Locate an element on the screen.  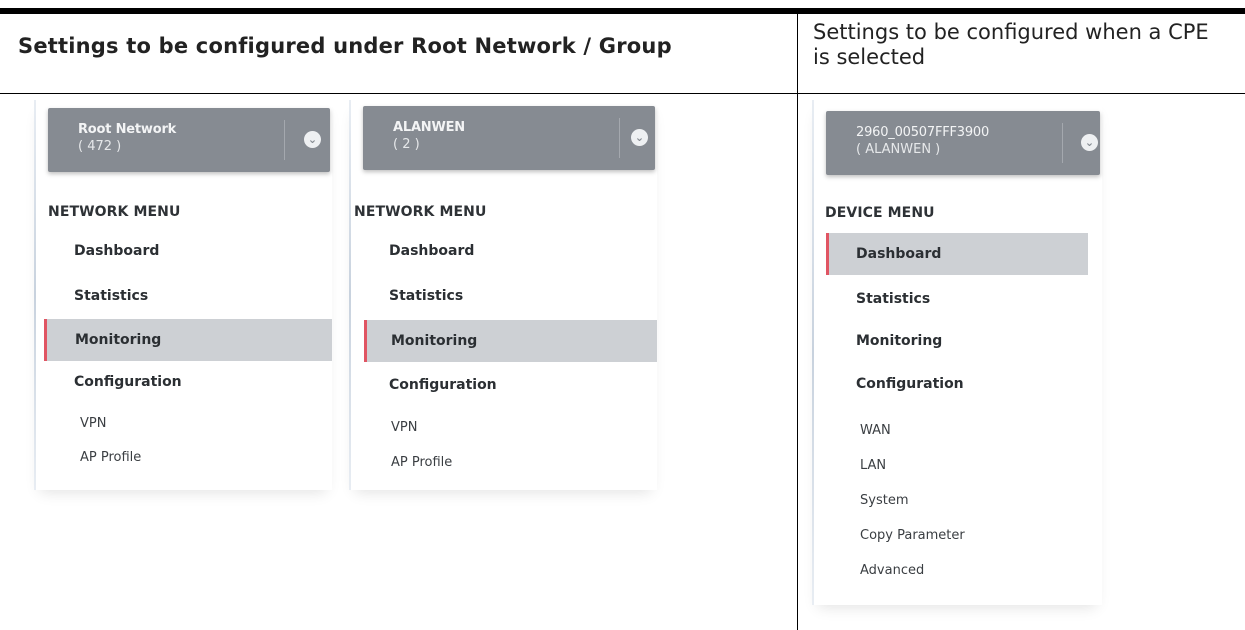
device-selector: 2960_00507FFF3900 ( ALANWEN ) ⌄ is located at coordinates (963, 143).